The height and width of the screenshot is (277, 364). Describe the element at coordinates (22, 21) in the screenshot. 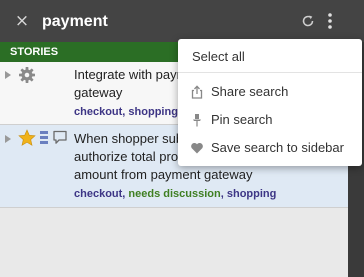

I see `close-icon: ×` at that location.